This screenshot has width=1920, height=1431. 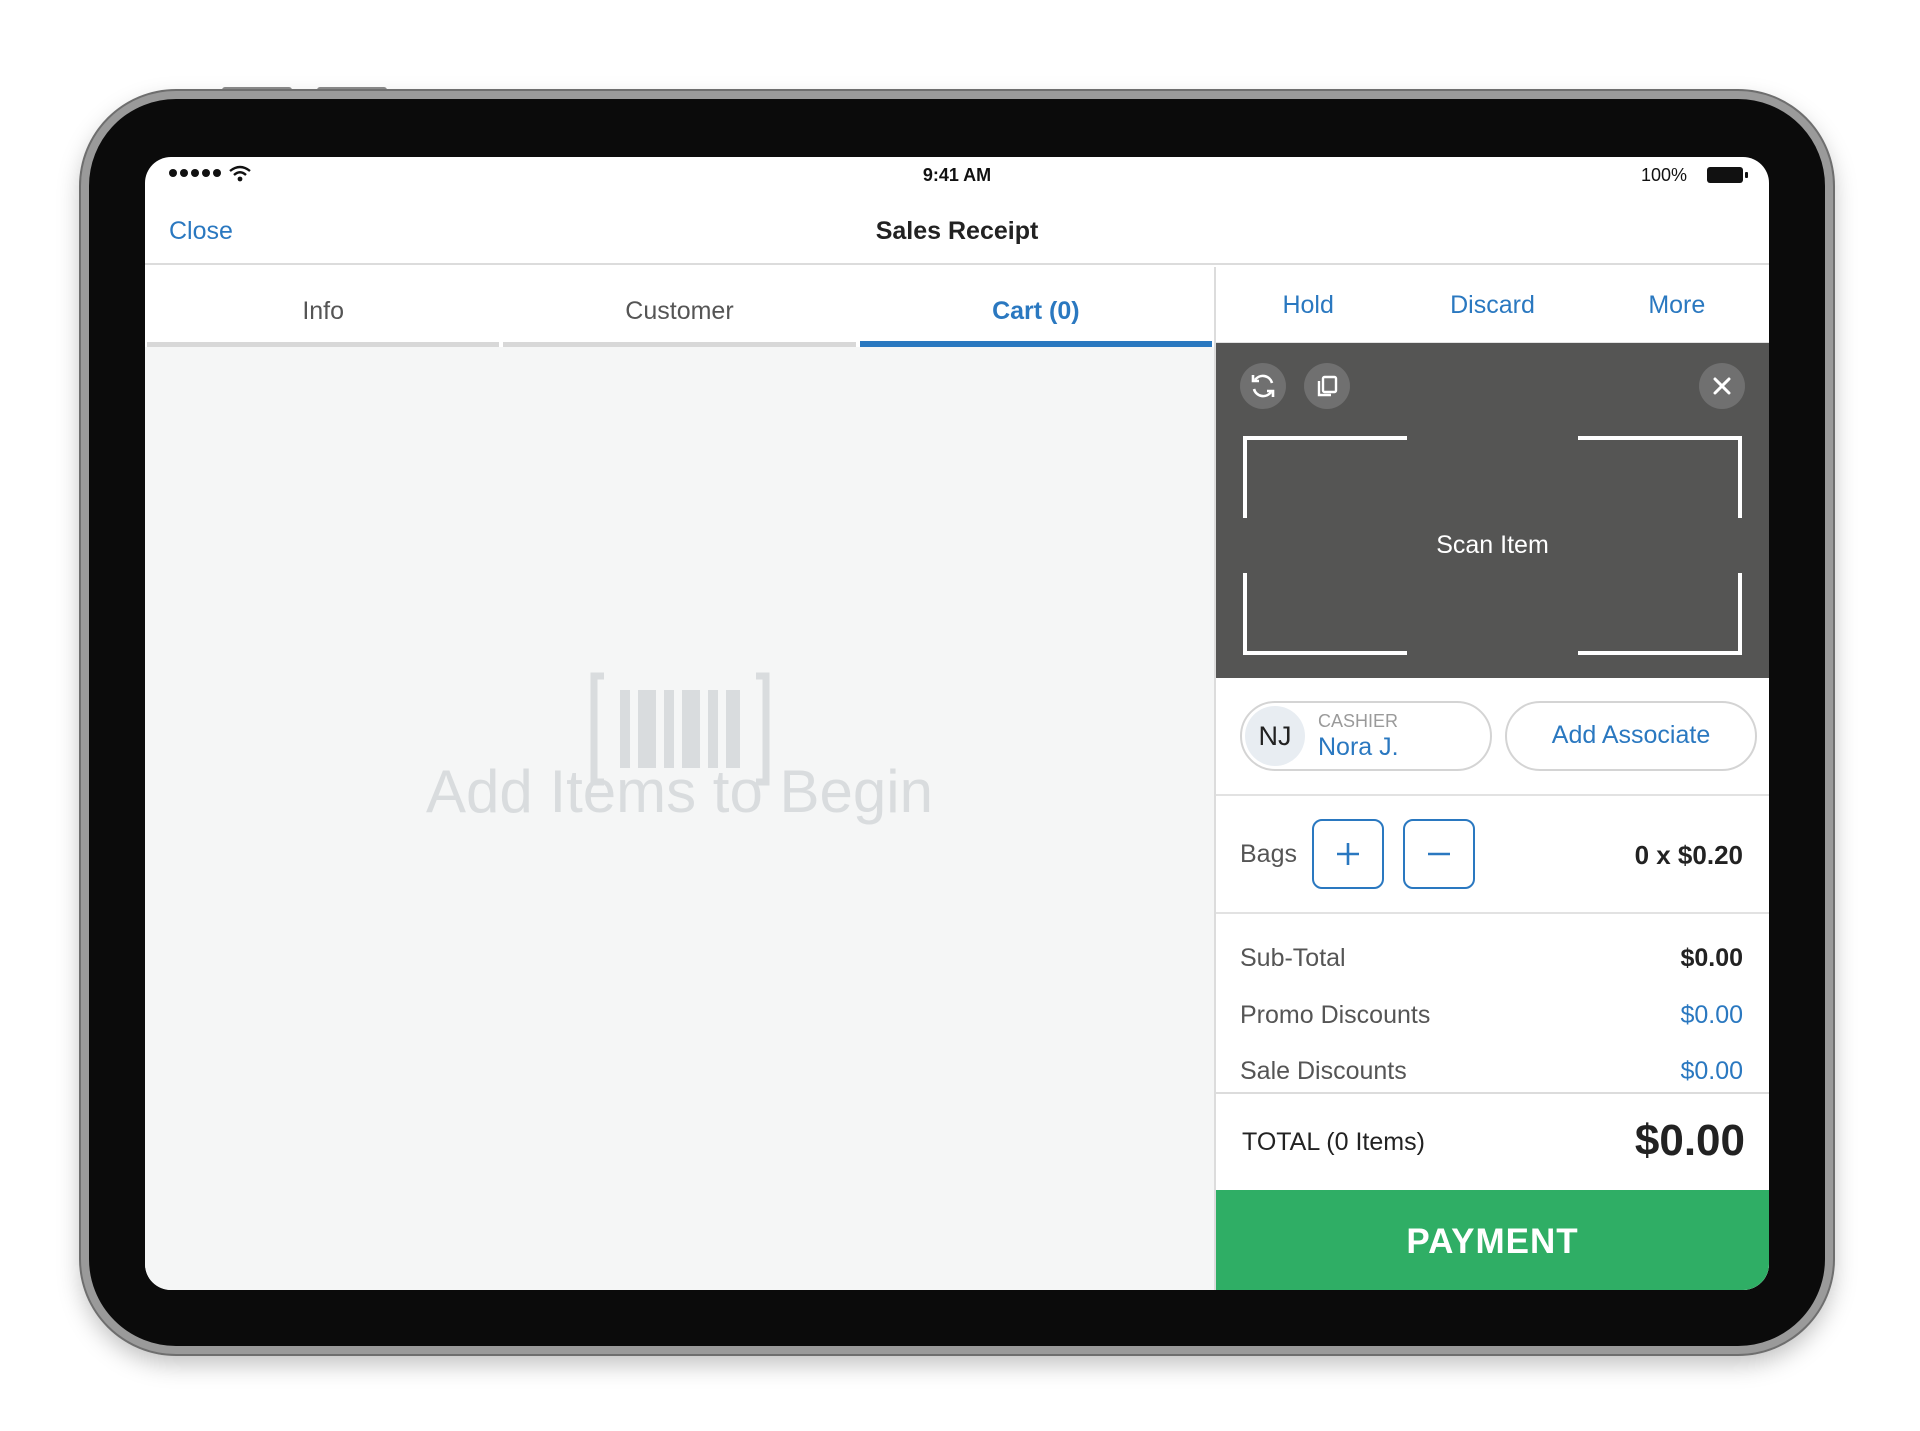 I want to click on gallery-button, so click(x=1327, y=386).